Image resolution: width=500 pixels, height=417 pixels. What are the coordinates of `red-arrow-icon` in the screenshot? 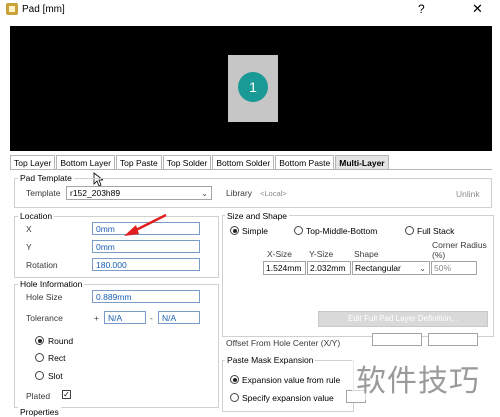 It's located at (145, 224).